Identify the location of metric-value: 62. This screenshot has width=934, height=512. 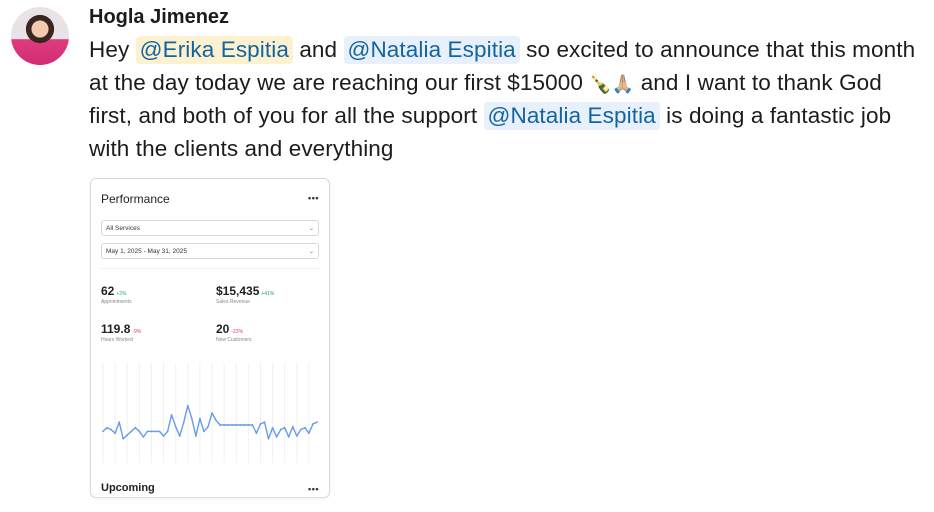
(108, 291).